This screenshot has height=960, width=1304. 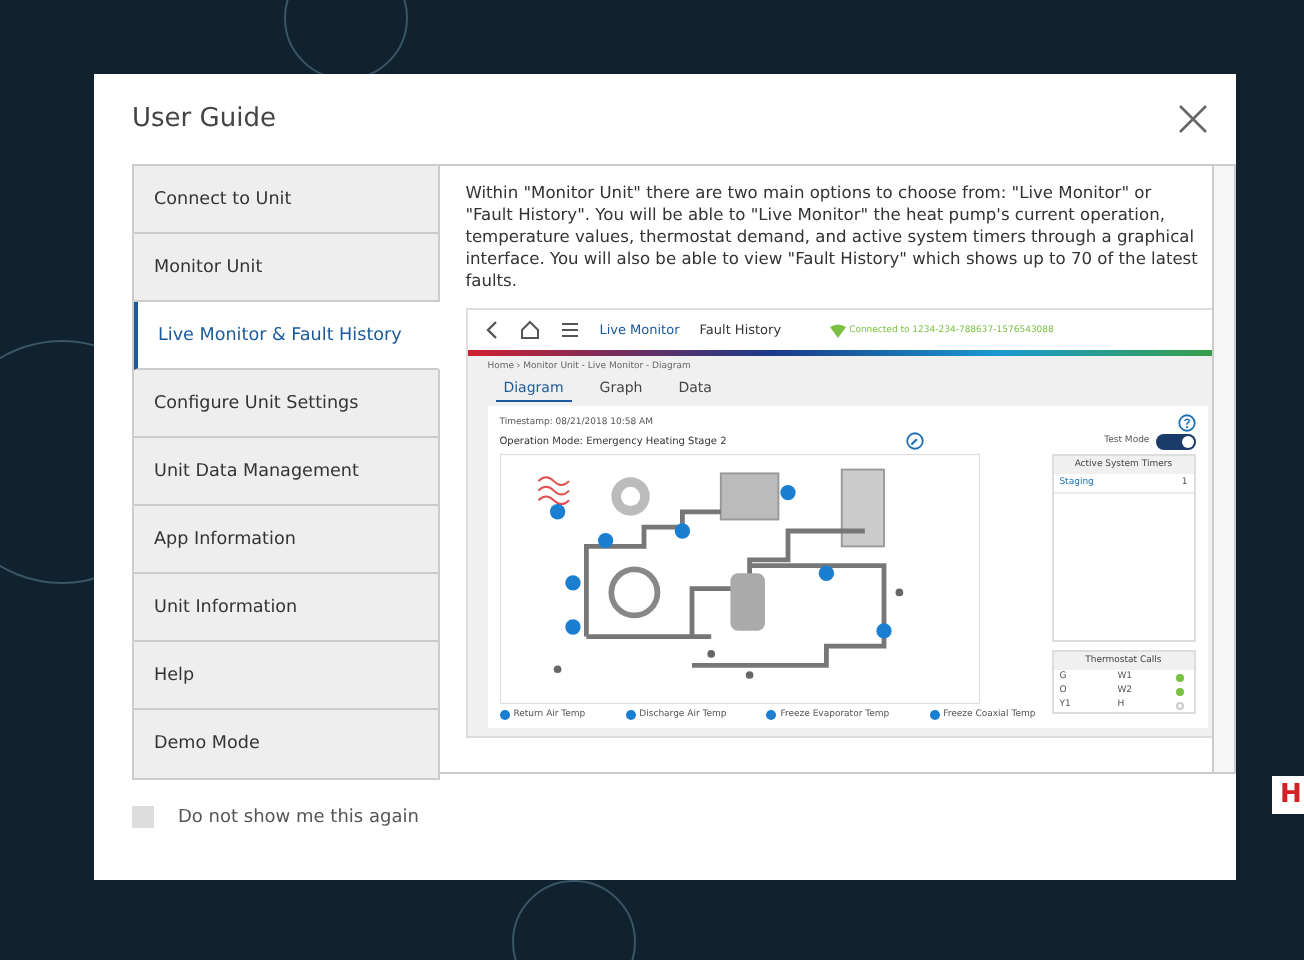 What do you see at coordinates (287, 336) in the screenshot?
I see `sidebar-item: Live Monitor & Fault History` at bounding box center [287, 336].